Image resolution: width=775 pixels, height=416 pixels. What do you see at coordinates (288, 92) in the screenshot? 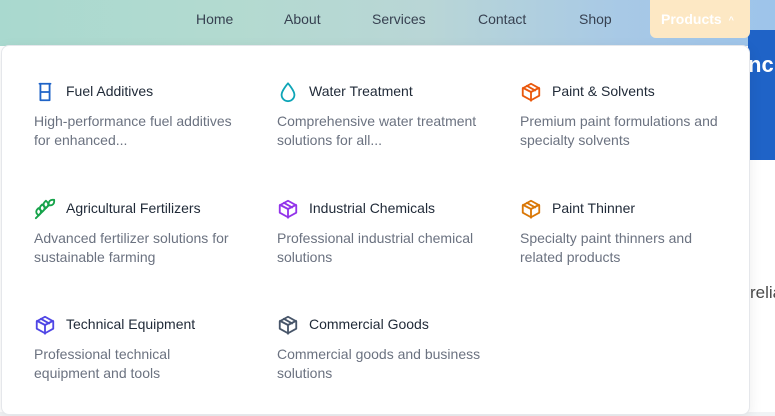
I see `droplet-icon` at bounding box center [288, 92].